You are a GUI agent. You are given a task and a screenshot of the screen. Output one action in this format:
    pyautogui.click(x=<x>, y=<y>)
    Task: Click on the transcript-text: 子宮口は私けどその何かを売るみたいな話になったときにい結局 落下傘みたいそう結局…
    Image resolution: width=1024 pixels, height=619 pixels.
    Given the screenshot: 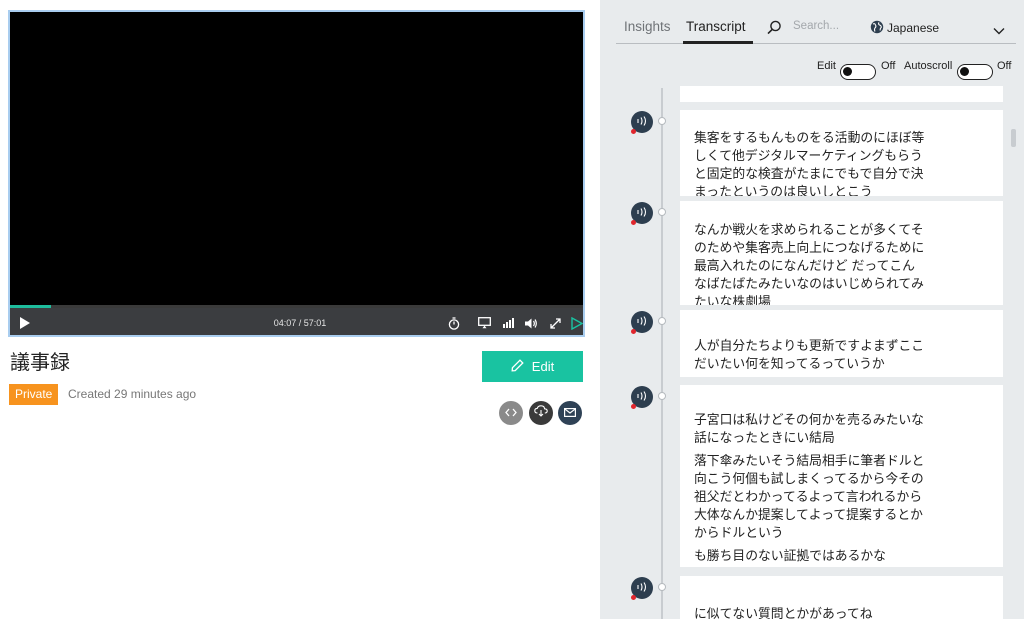 What is the action you would take?
    pyautogui.click(x=841, y=475)
    